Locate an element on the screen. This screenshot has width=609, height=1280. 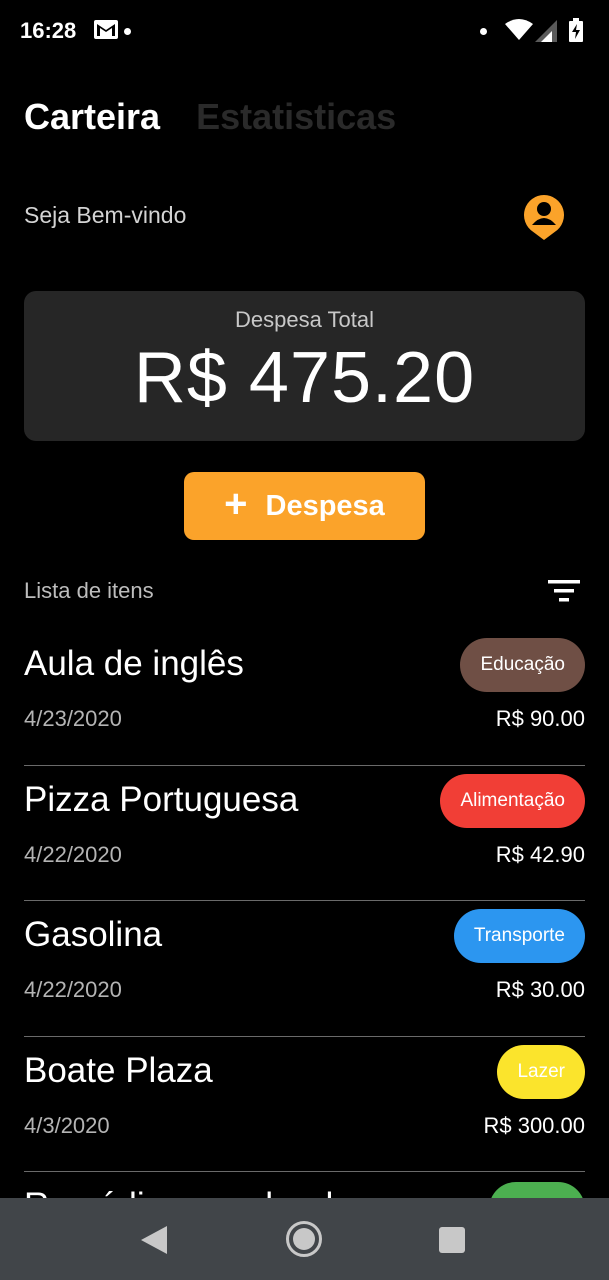
wifi-icon is located at coordinates (519, 29).